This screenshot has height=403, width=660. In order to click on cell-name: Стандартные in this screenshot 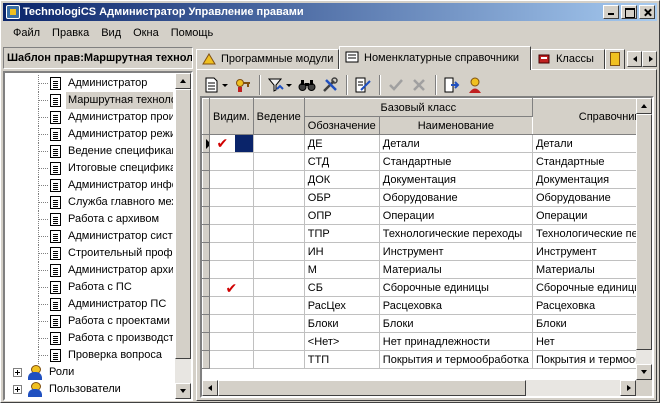, I will do `click(455, 161)`.